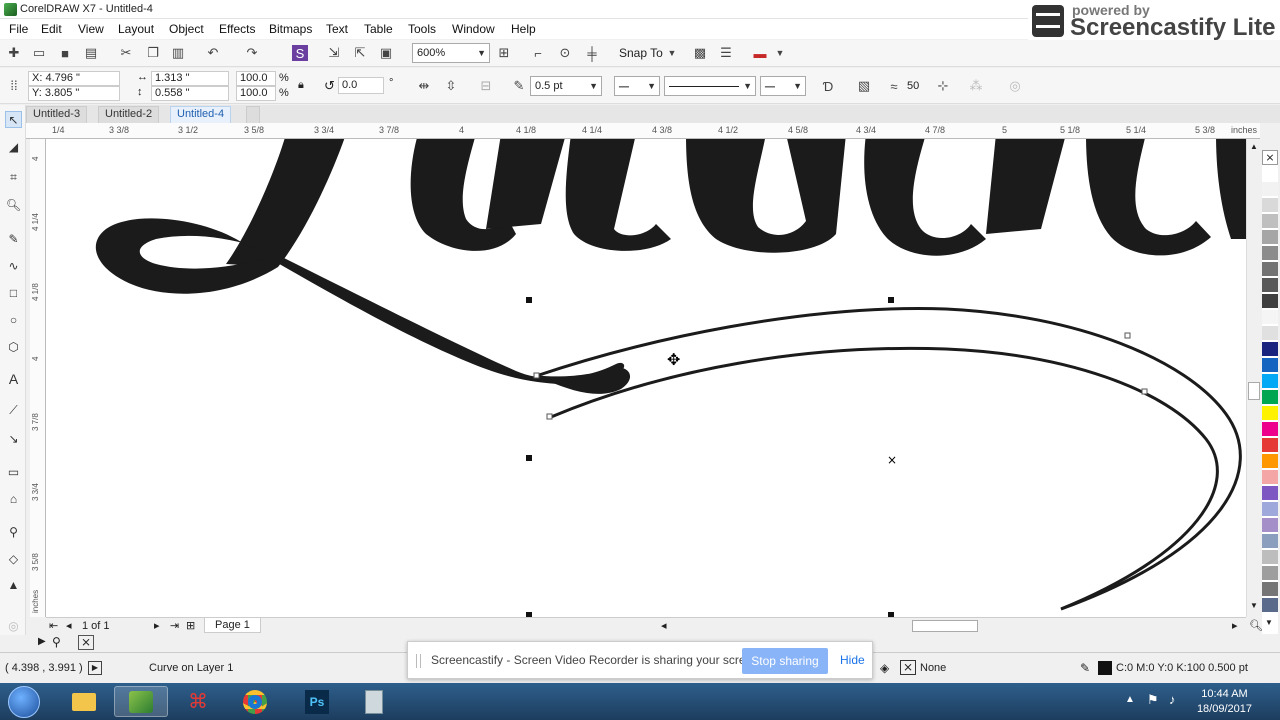 Image resolution: width=1280 pixels, height=720 pixels. Describe the element at coordinates (360, 53) in the screenshot. I see `export-icon: ⇱` at that location.